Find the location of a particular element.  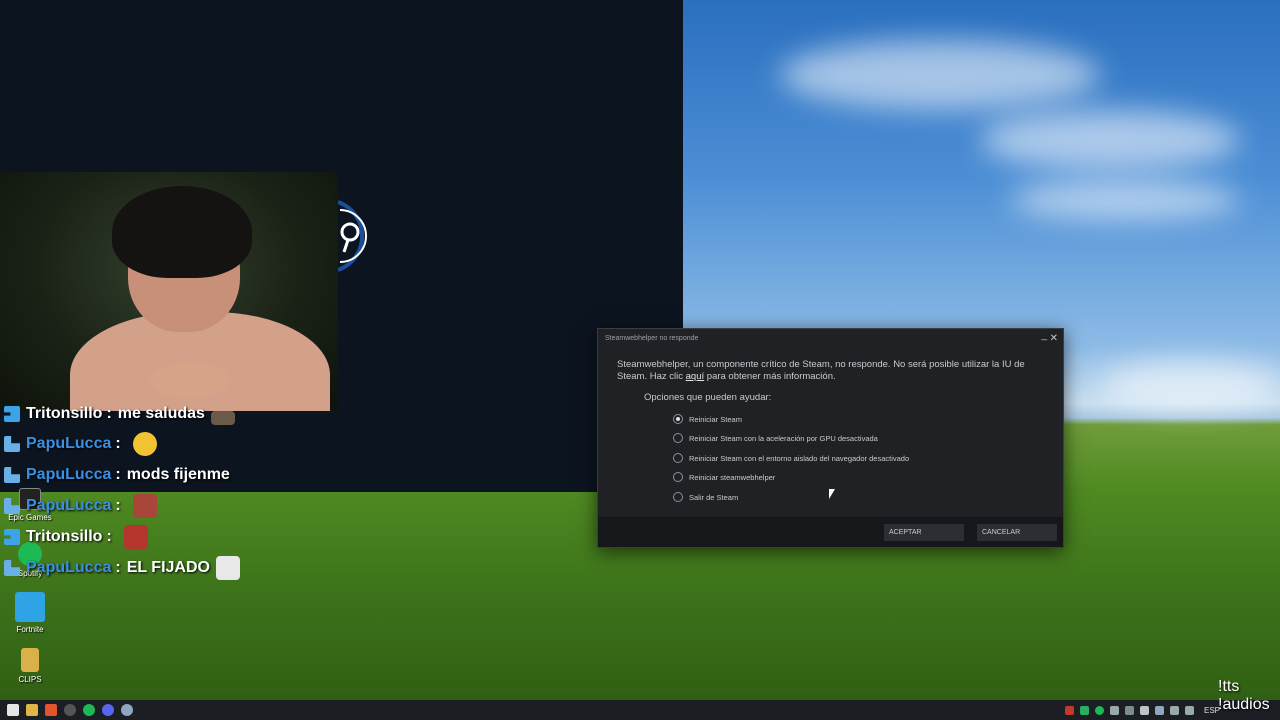

accept-button: ACEPTAR is located at coordinates (924, 532).